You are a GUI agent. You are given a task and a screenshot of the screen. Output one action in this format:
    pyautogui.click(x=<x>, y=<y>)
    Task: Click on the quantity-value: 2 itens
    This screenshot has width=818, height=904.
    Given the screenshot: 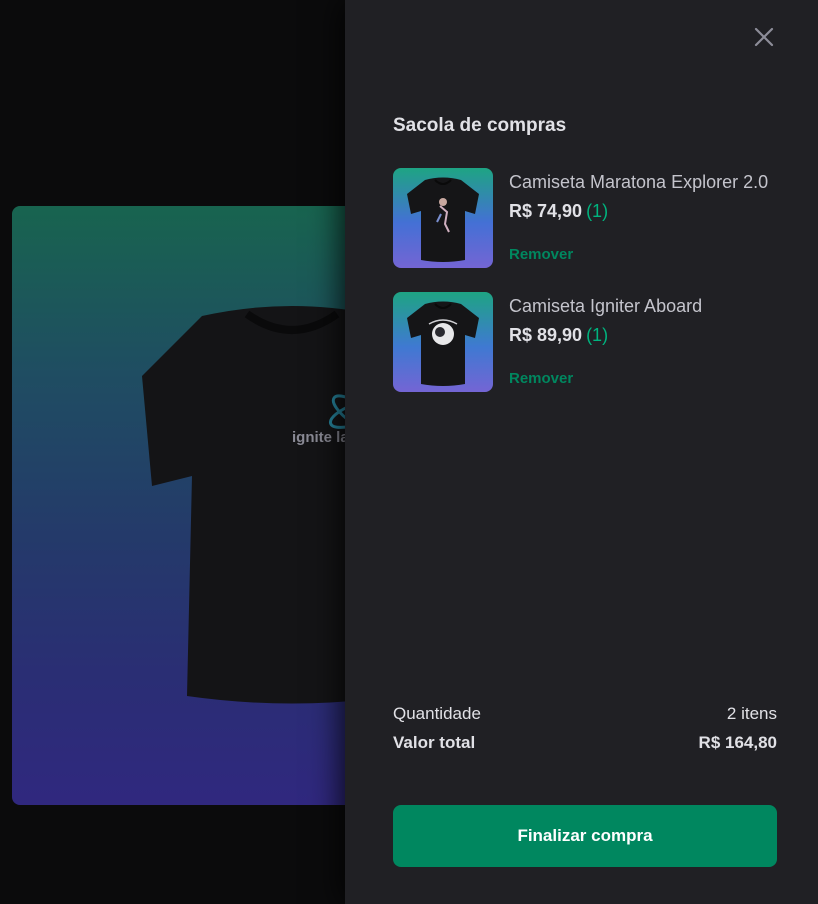 What is the action you would take?
    pyautogui.click(x=751, y=713)
    